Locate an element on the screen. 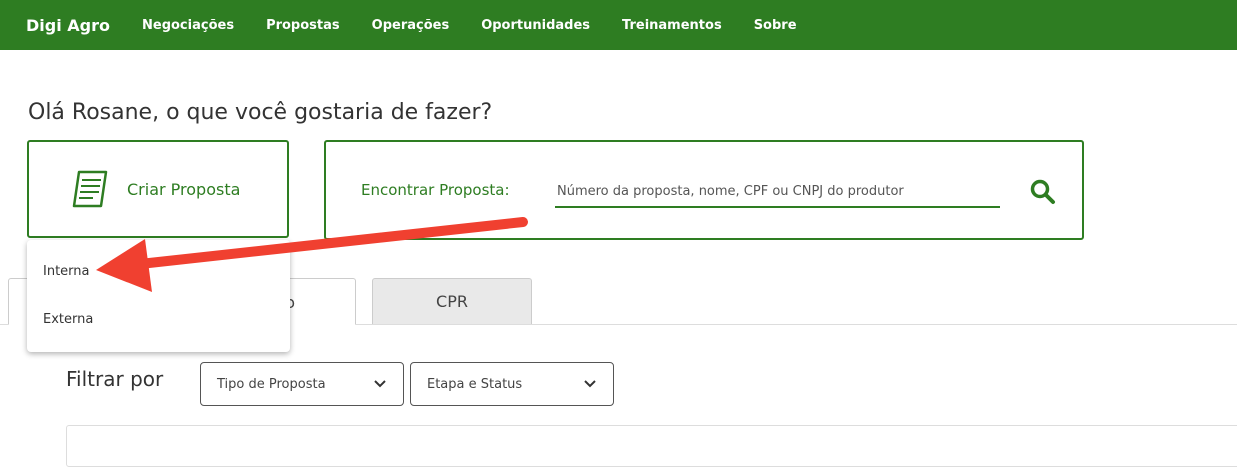 The width and height of the screenshot is (1237, 467). select-value: Tipo de Proposta is located at coordinates (271, 384).